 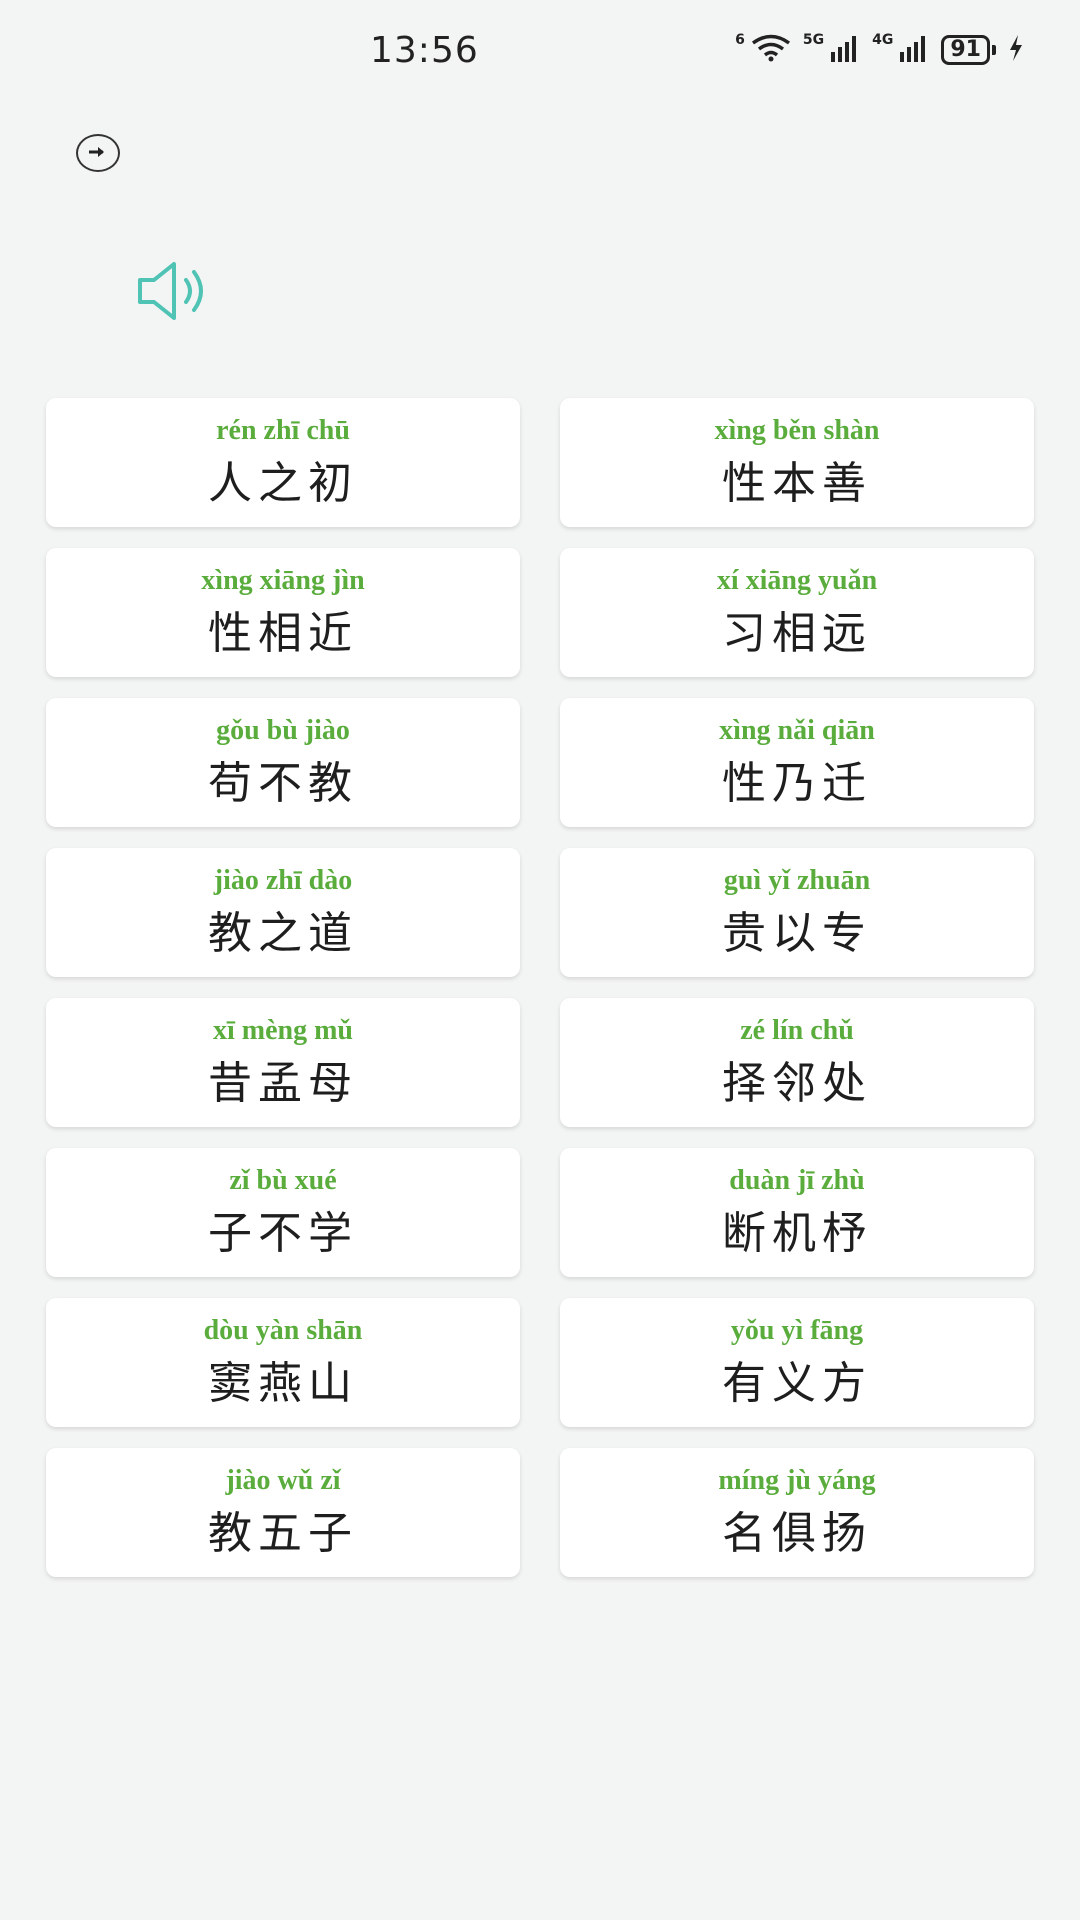 I want to click on battery-indicator: 91, so click(x=968, y=50).